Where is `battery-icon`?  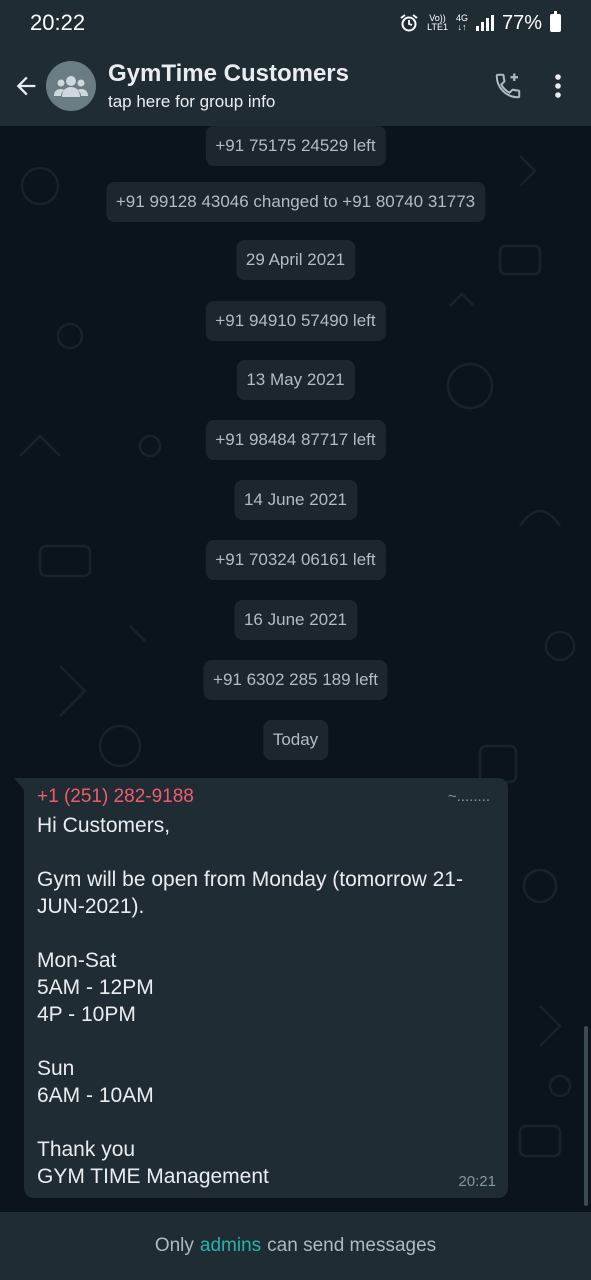 battery-icon is located at coordinates (555, 21).